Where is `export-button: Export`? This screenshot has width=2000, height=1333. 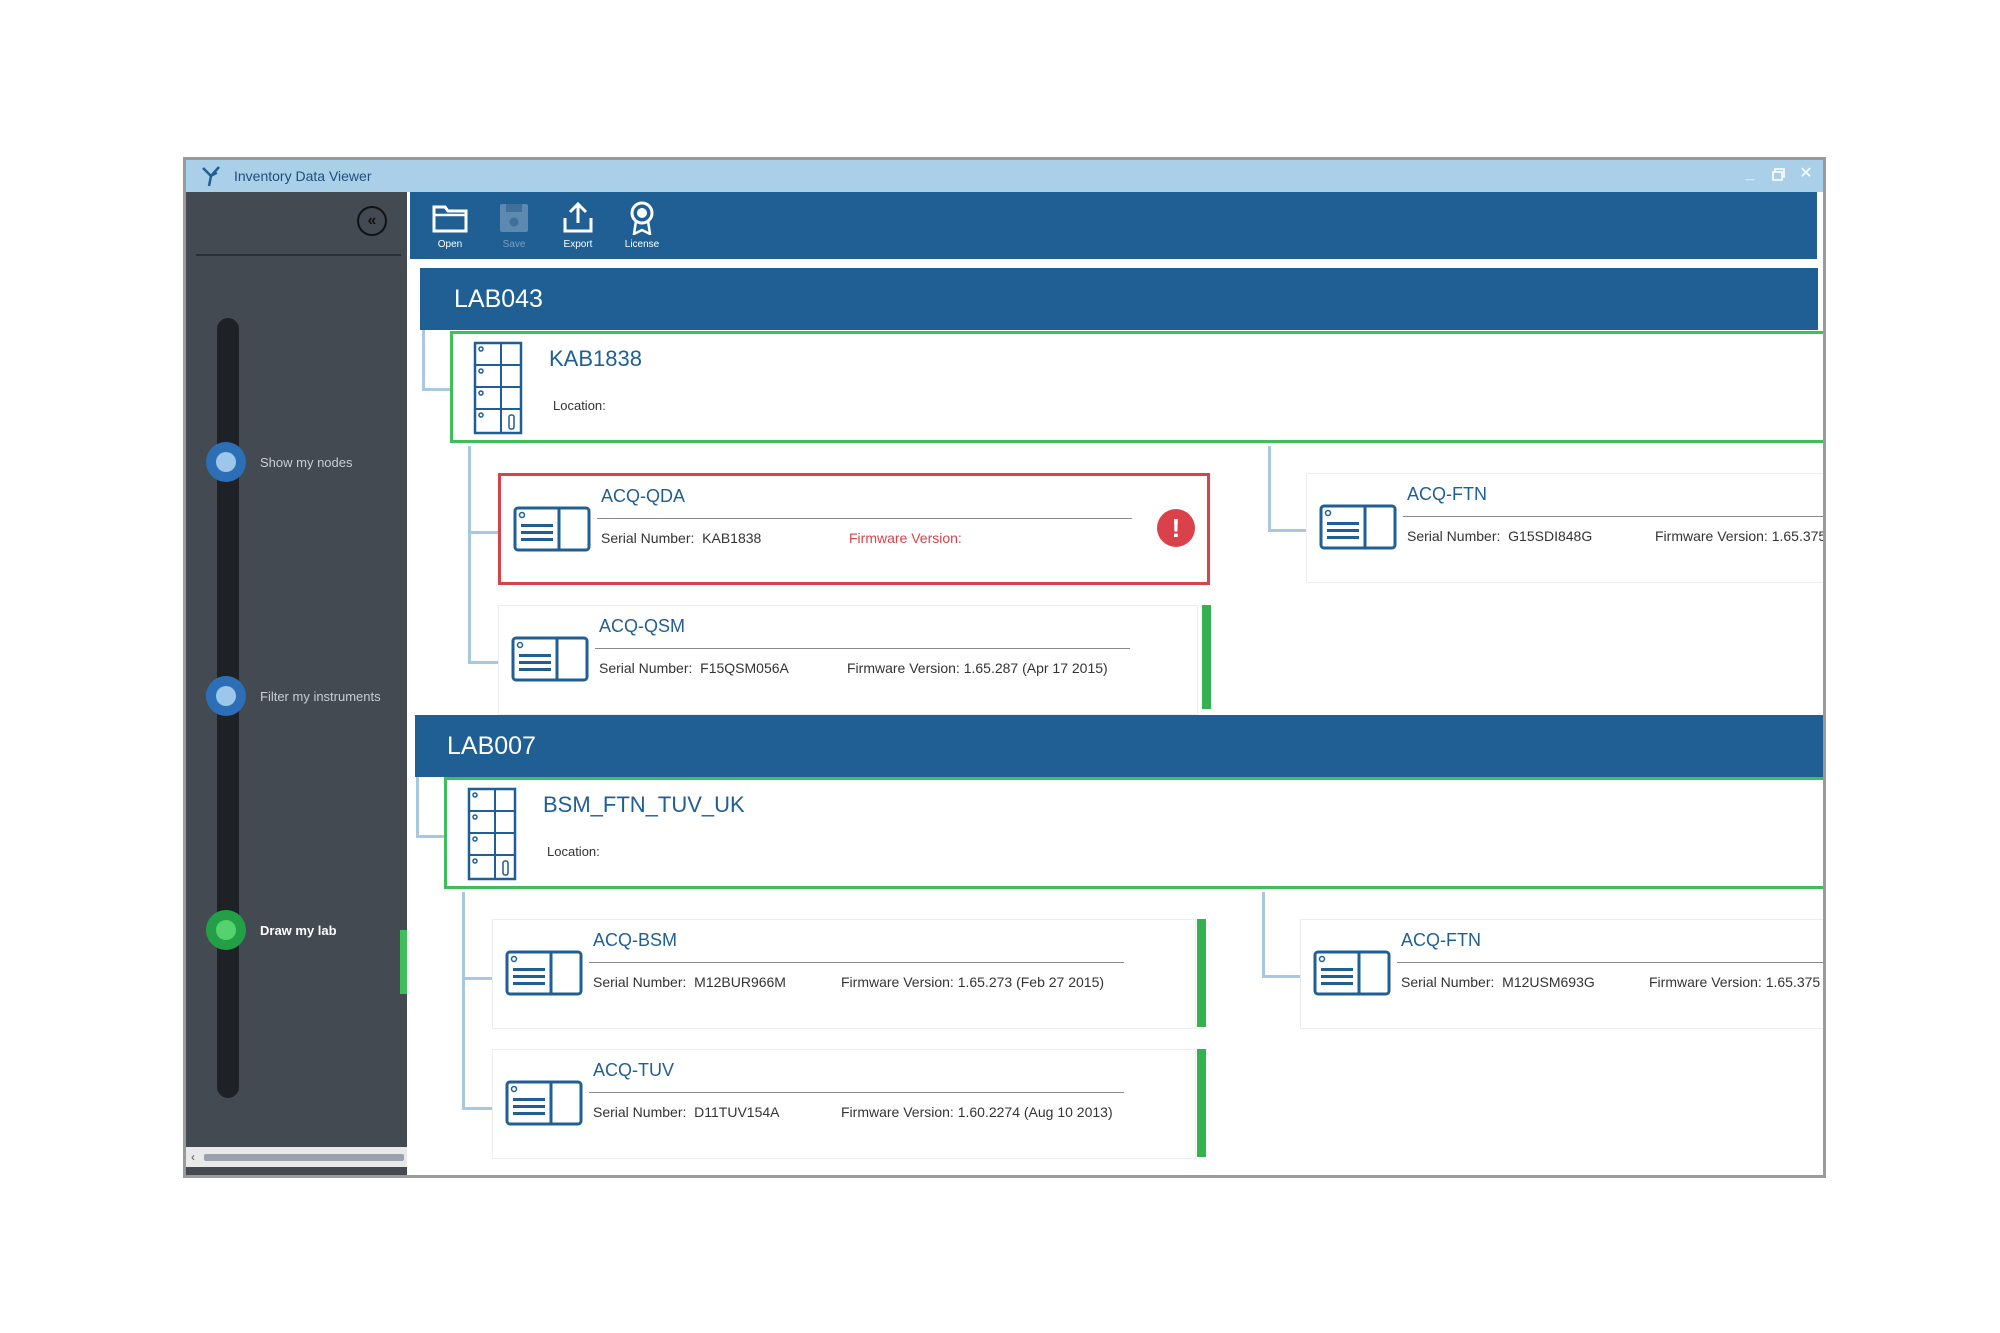 export-button: Export is located at coordinates (578, 225).